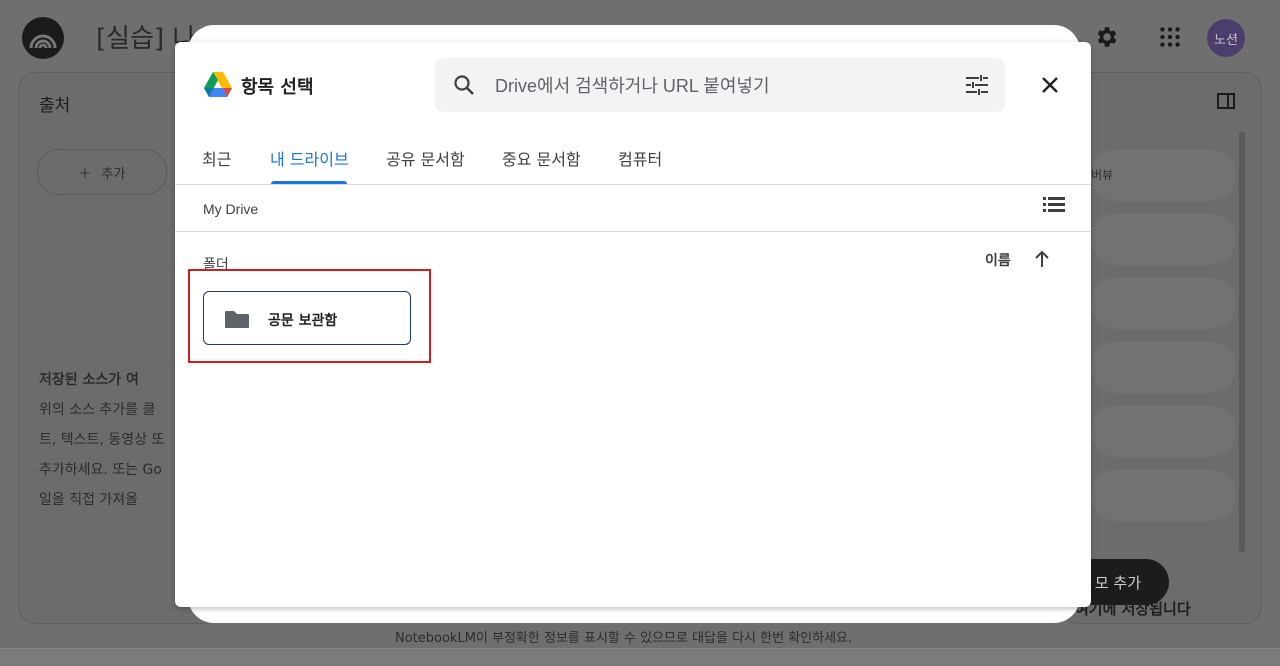  What do you see at coordinates (1106, 37) in the screenshot?
I see `gear-icon` at bounding box center [1106, 37].